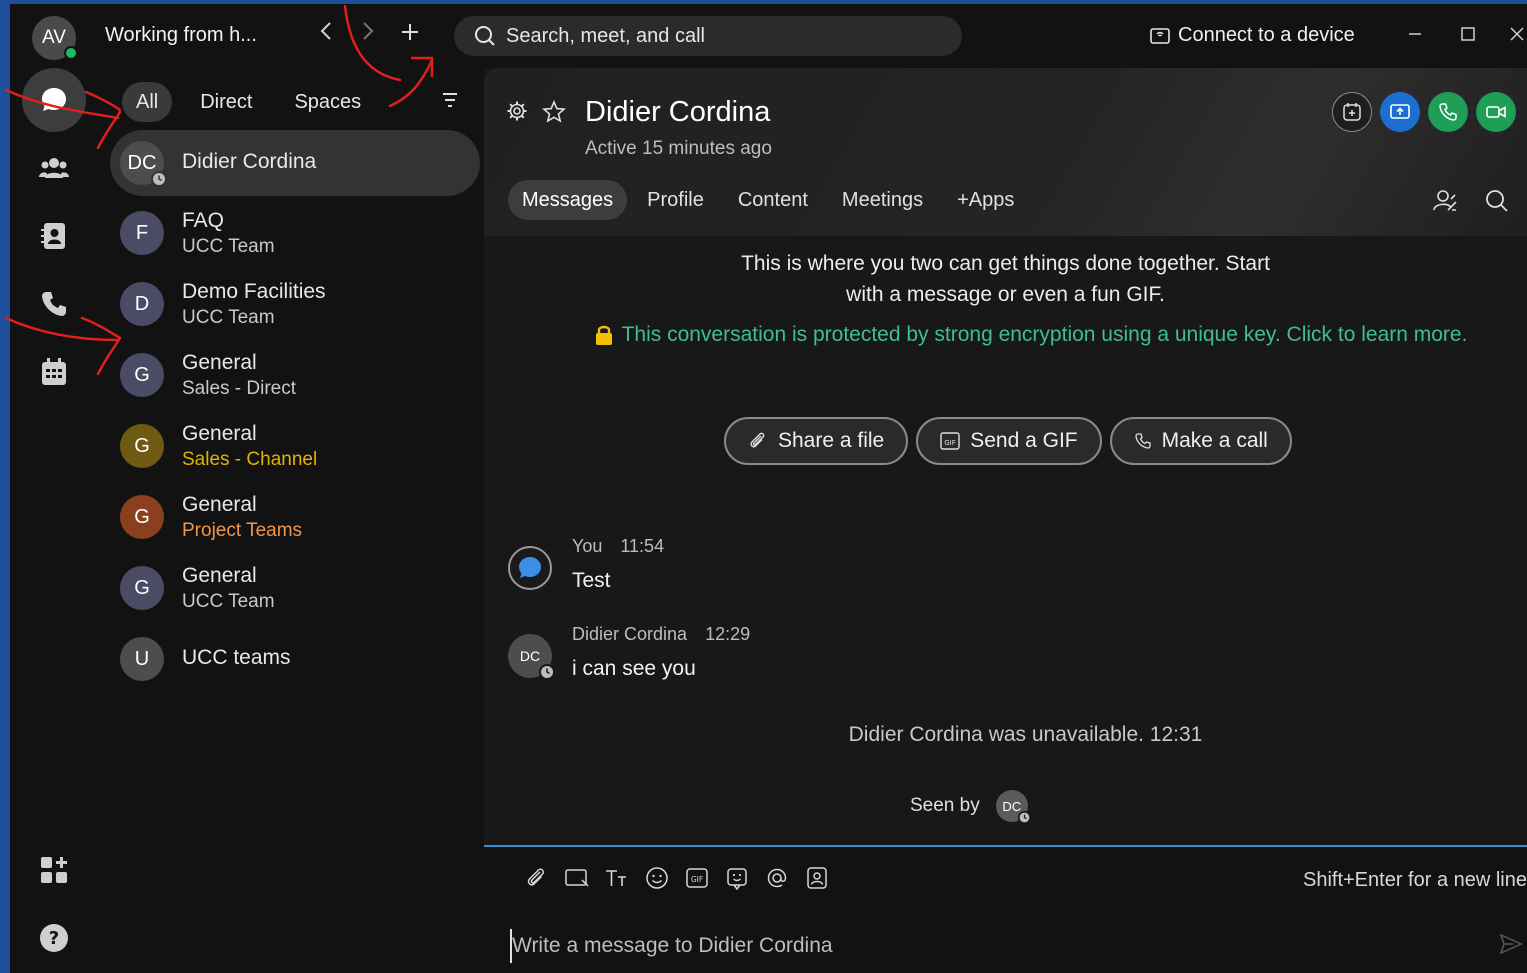  I want to click on meetings-nav-button, so click(54, 372).